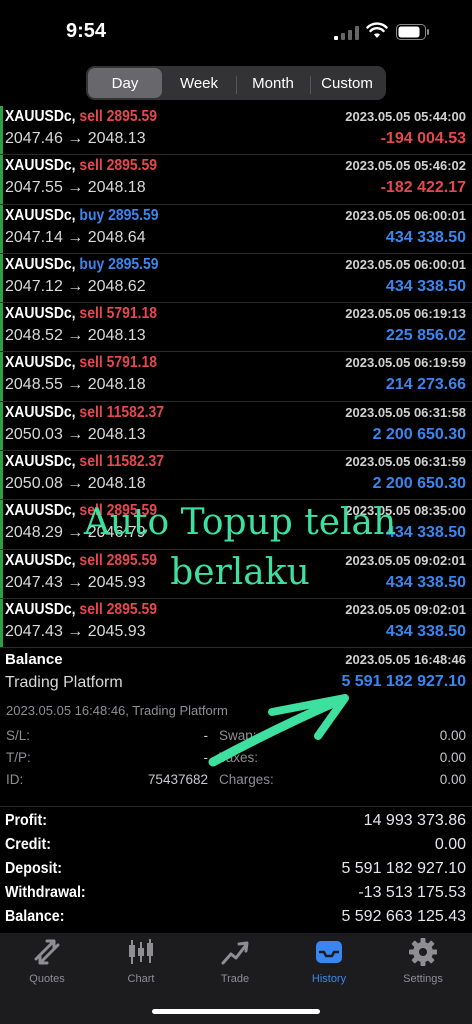  What do you see at coordinates (141, 951) in the screenshot?
I see `chart-icon` at bounding box center [141, 951].